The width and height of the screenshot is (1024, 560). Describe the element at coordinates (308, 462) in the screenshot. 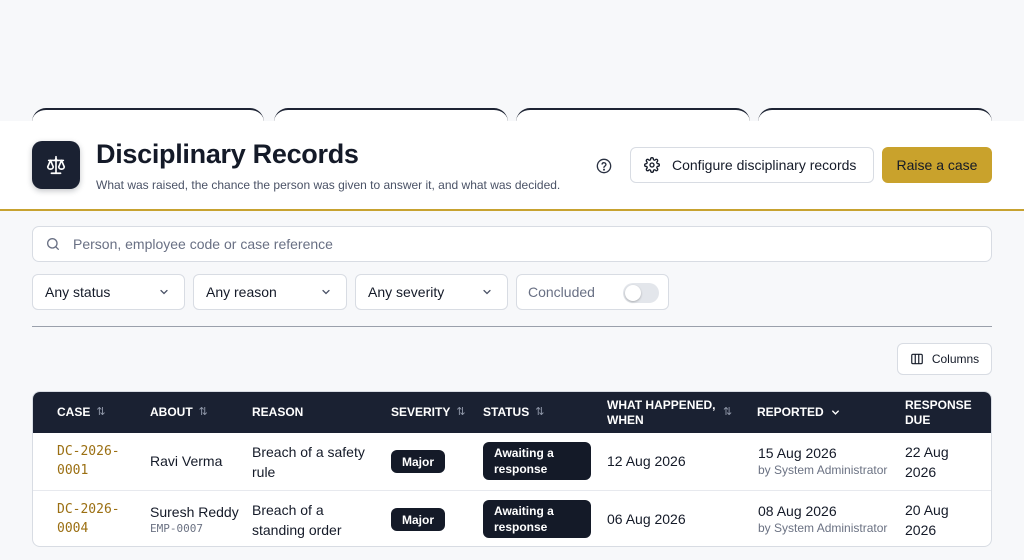

I see `case-reason: Breach of a safety rule` at that location.